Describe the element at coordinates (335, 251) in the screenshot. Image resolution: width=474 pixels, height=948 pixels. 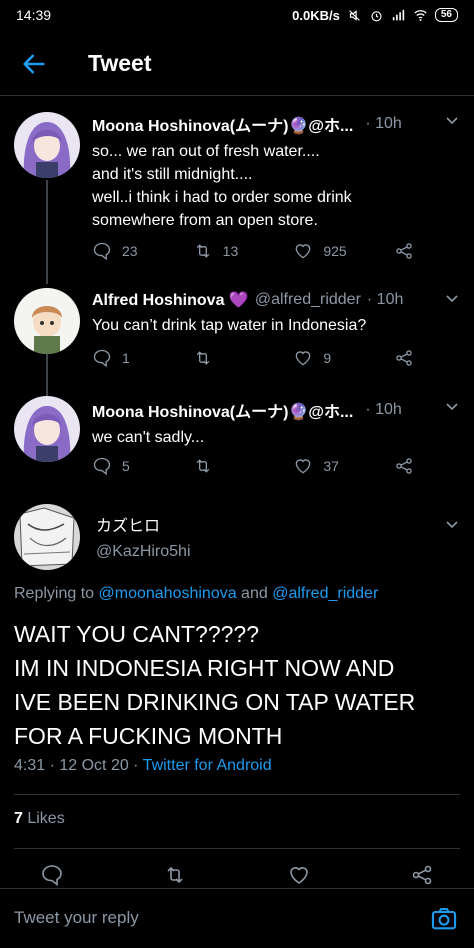
I see `like-count: 925` at that location.